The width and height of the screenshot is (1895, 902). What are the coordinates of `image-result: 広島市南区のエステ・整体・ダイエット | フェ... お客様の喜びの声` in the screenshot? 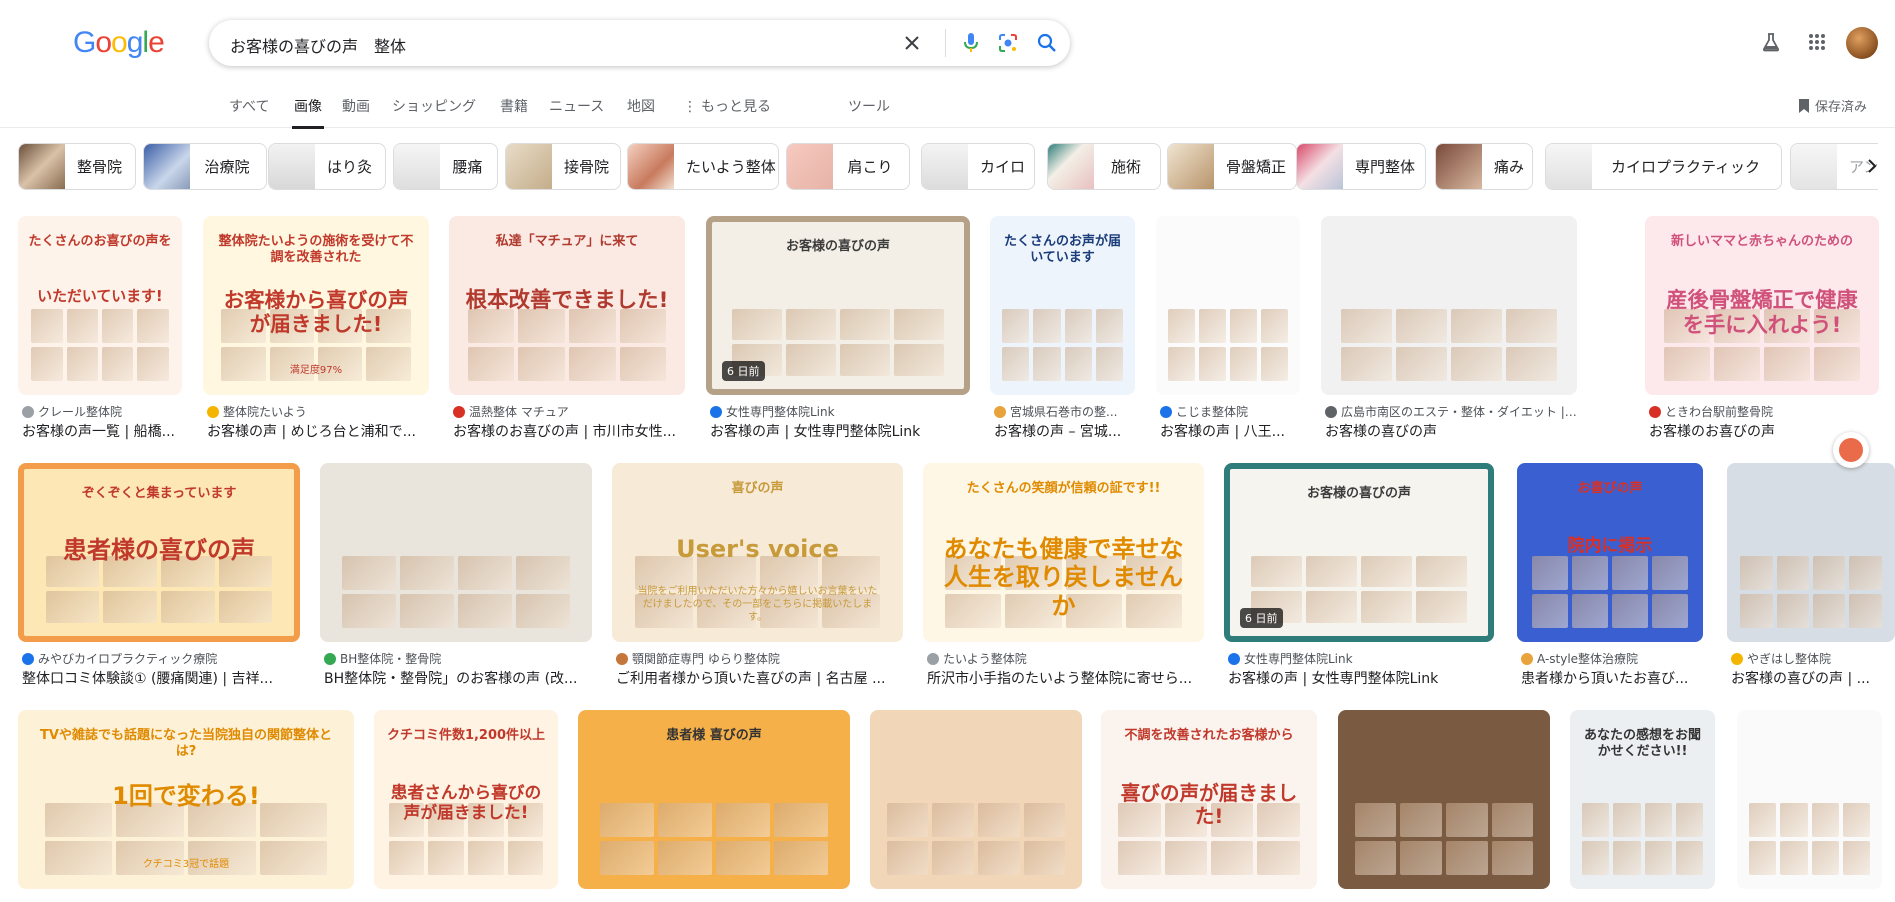 It's located at (1449, 330).